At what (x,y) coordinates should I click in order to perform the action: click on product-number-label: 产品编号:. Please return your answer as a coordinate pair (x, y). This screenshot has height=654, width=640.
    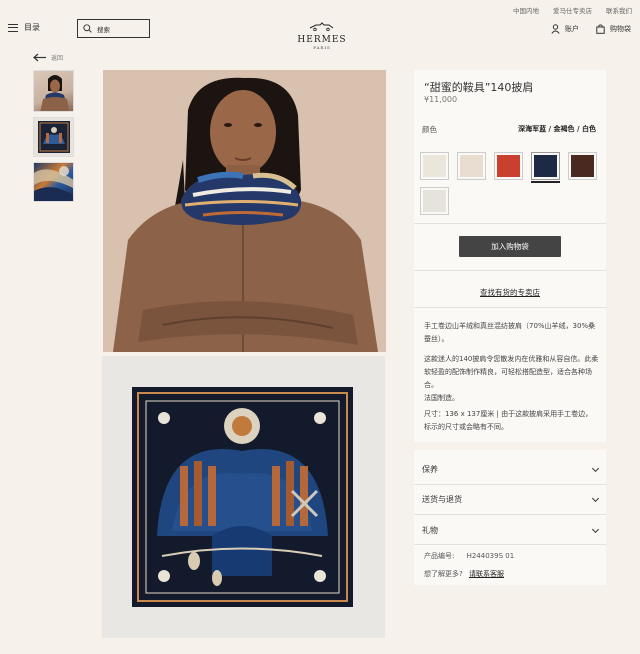
    Looking at the image, I should click on (439, 556).